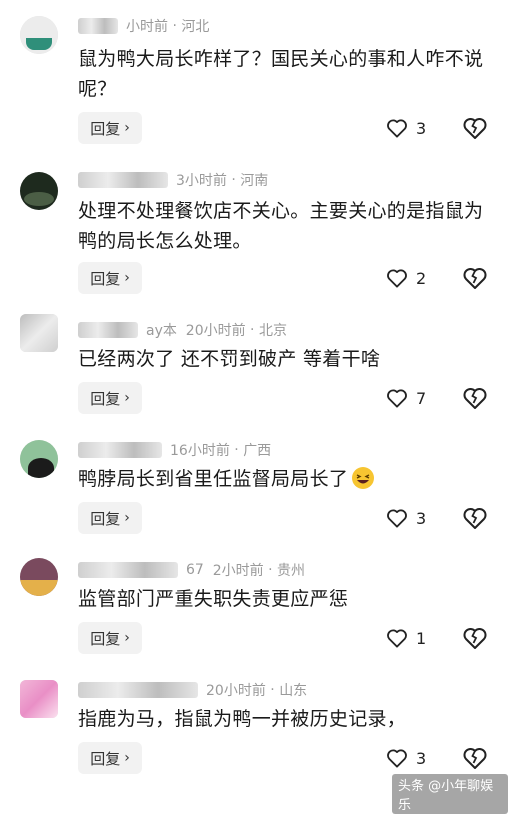  What do you see at coordinates (173, 180) in the screenshot?
I see `comment-meta: 3小时前 · 河南` at bounding box center [173, 180].